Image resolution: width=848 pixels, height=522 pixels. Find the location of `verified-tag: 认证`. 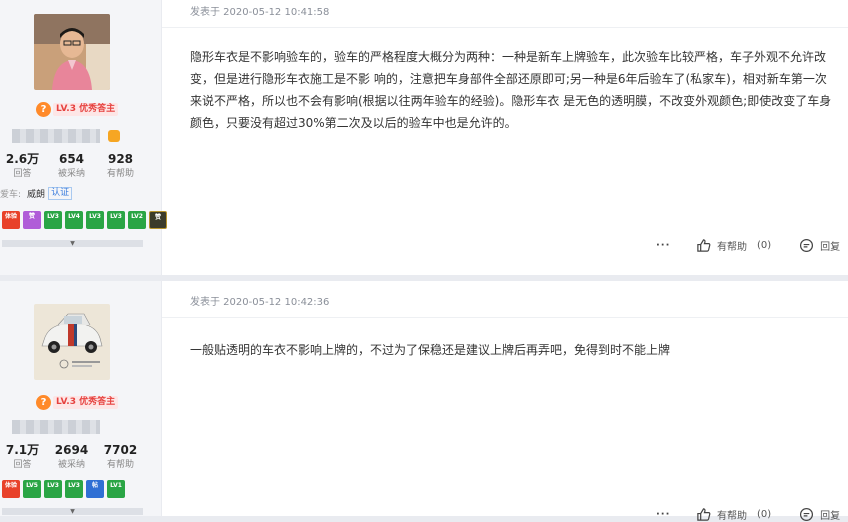

verified-tag: 认证 is located at coordinates (60, 193).